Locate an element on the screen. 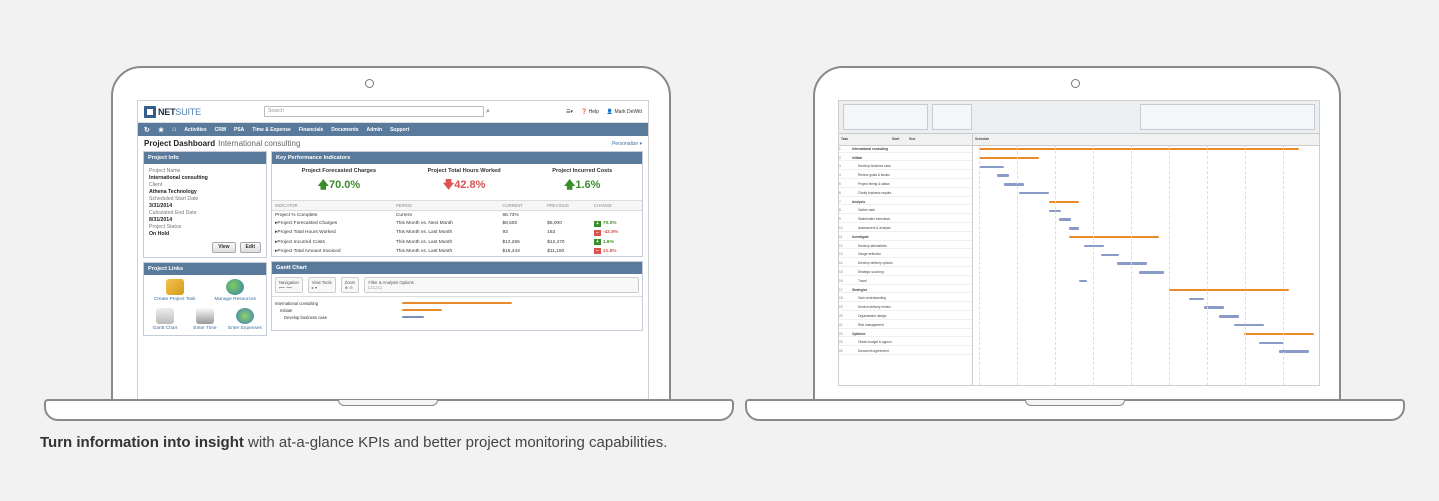 The height and width of the screenshot is (501, 1439). search-input: Search is located at coordinates (374, 111).